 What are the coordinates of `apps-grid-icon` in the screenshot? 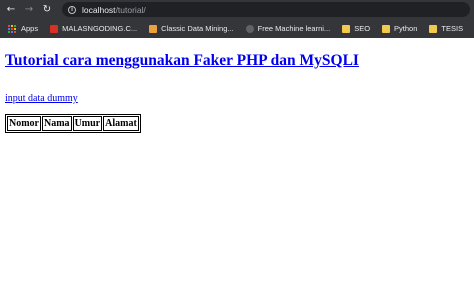 It's located at (12, 28).